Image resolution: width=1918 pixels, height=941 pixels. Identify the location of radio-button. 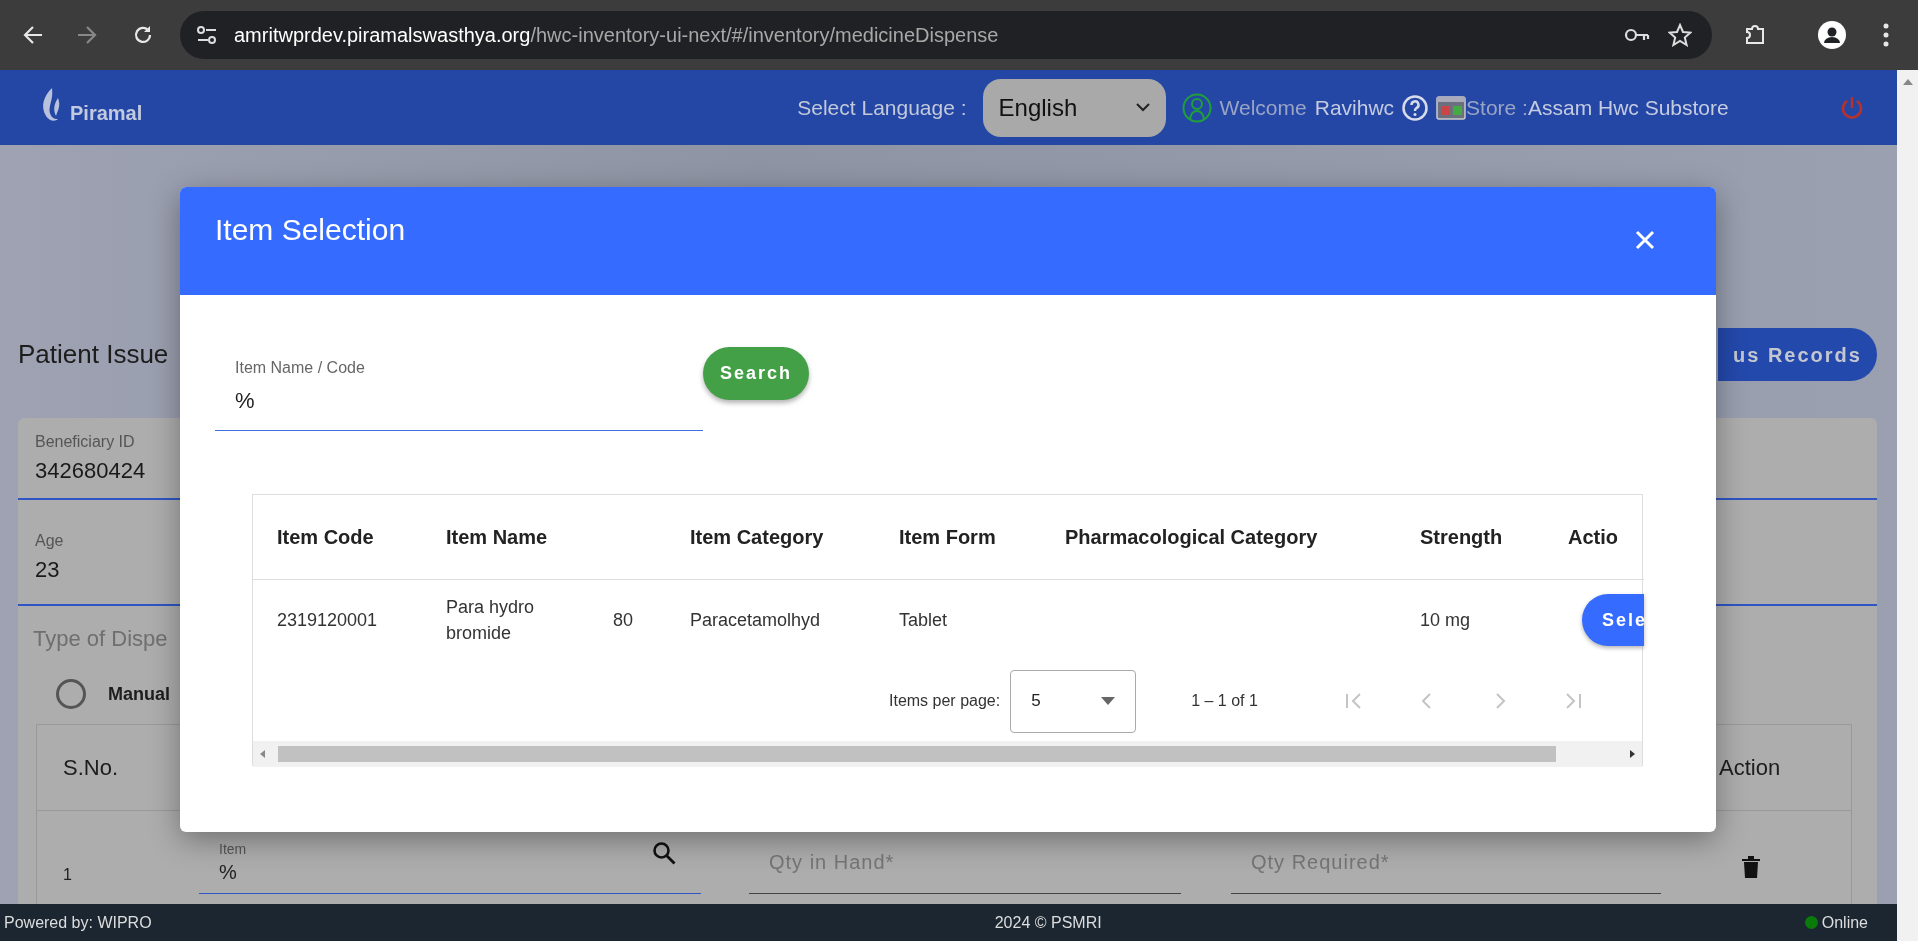
(71, 694).